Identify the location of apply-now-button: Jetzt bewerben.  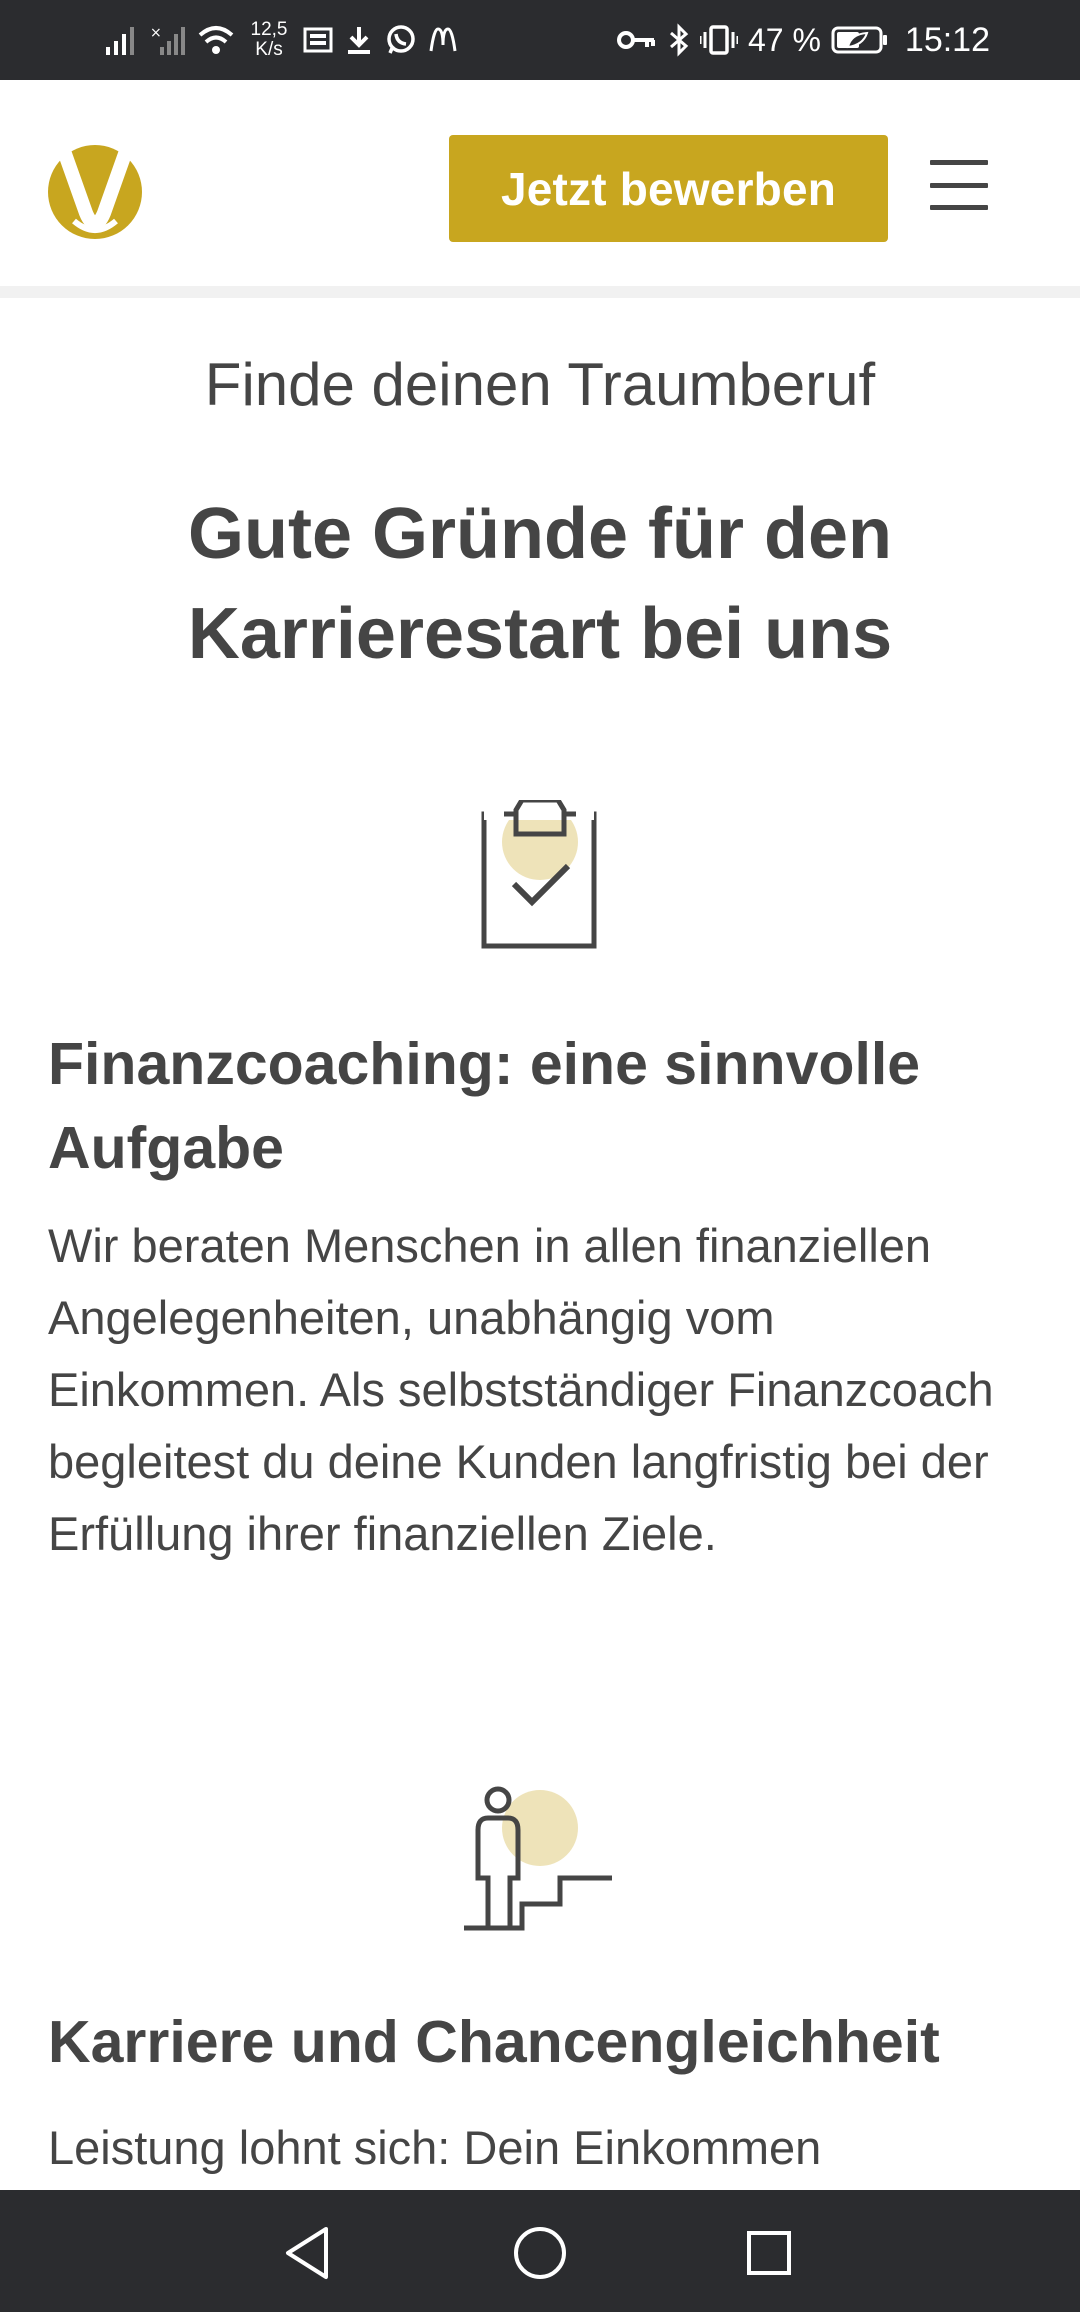
(668, 188).